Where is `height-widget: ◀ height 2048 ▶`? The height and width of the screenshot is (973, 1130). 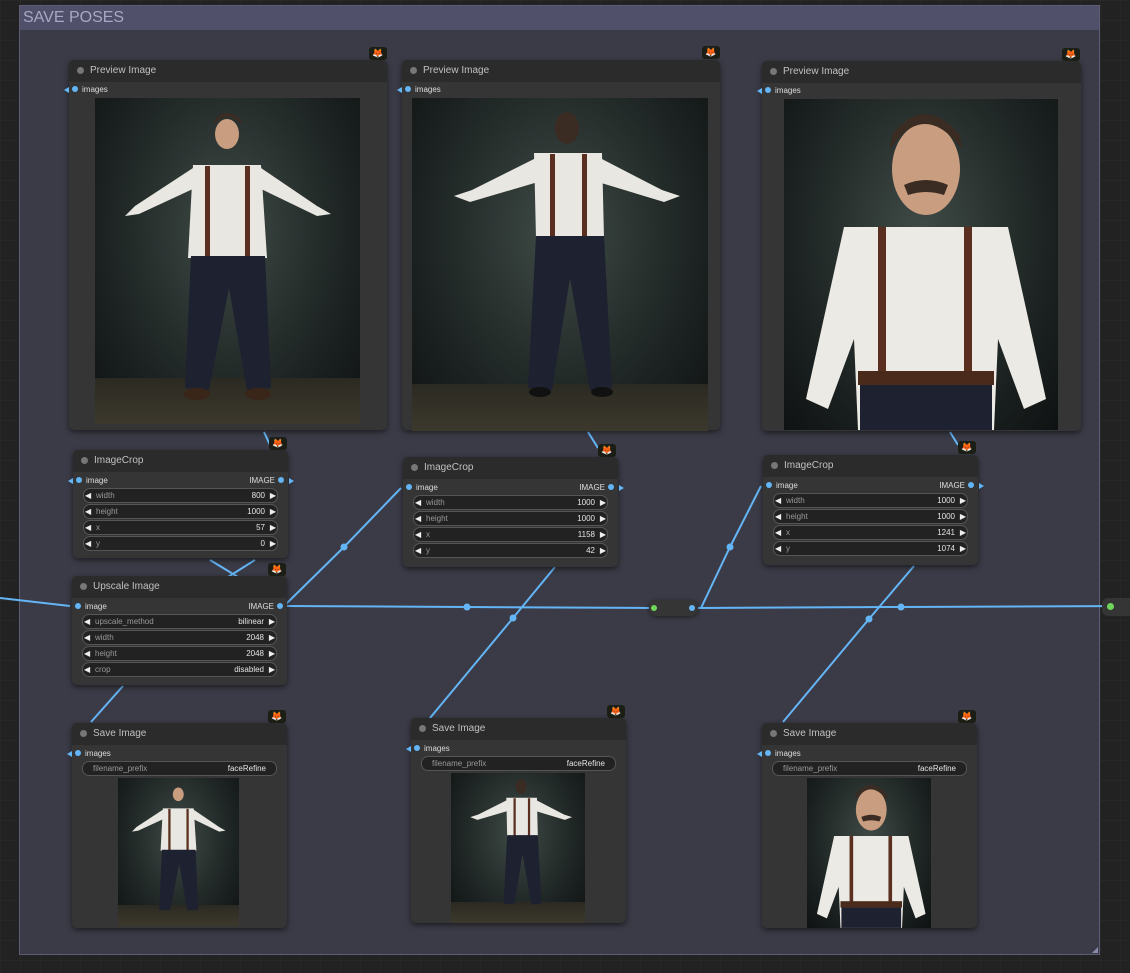 height-widget: ◀ height 2048 ▶ is located at coordinates (179, 653).